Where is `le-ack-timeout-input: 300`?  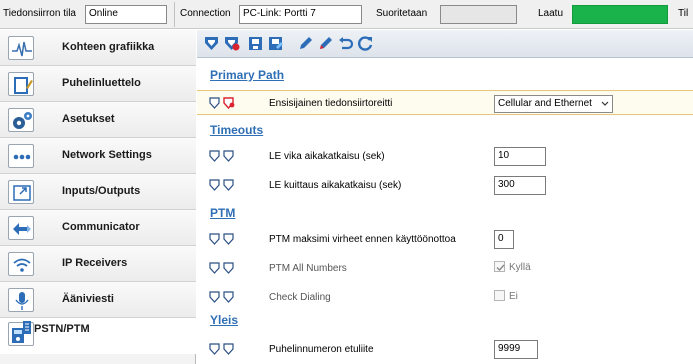
le-ack-timeout-input: 300 is located at coordinates (520, 185).